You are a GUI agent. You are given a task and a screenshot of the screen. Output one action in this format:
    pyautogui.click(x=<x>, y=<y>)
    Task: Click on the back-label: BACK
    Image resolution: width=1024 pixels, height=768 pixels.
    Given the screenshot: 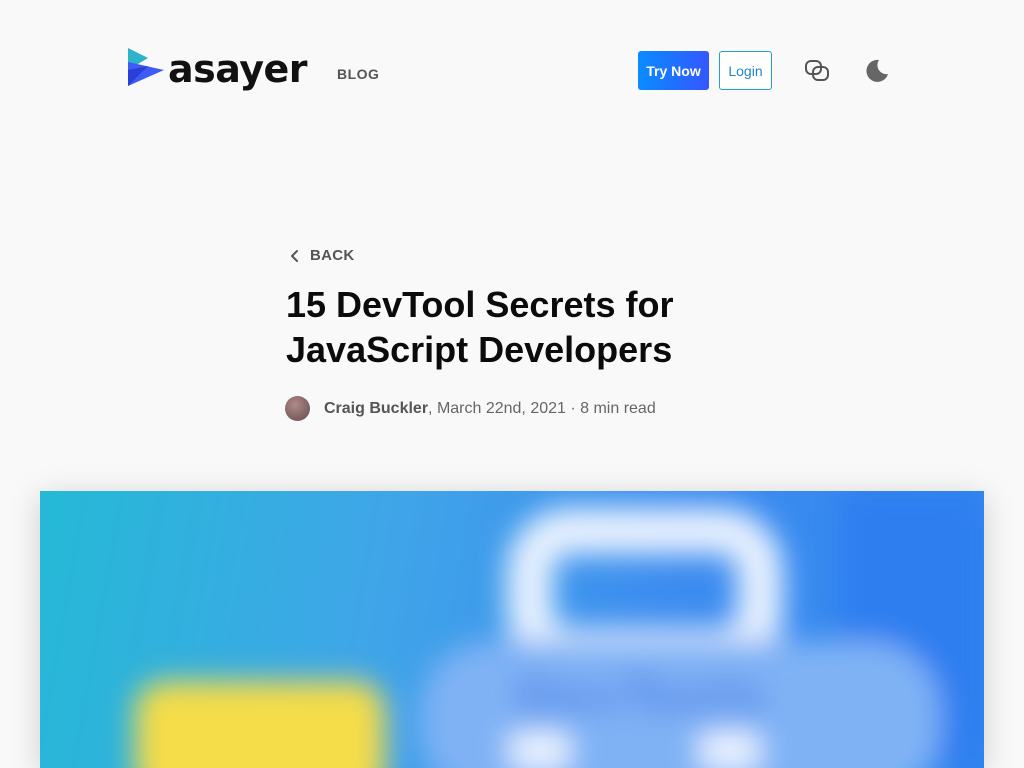 What is the action you would take?
    pyautogui.click(x=332, y=255)
    